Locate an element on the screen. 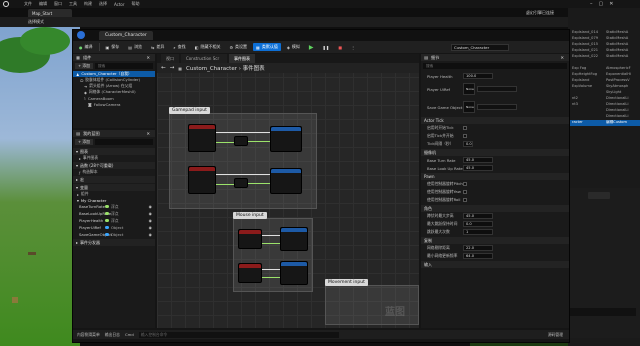 The image size is (640, 346). component-search-input: 搜索 is located at coordinates (123, 66).